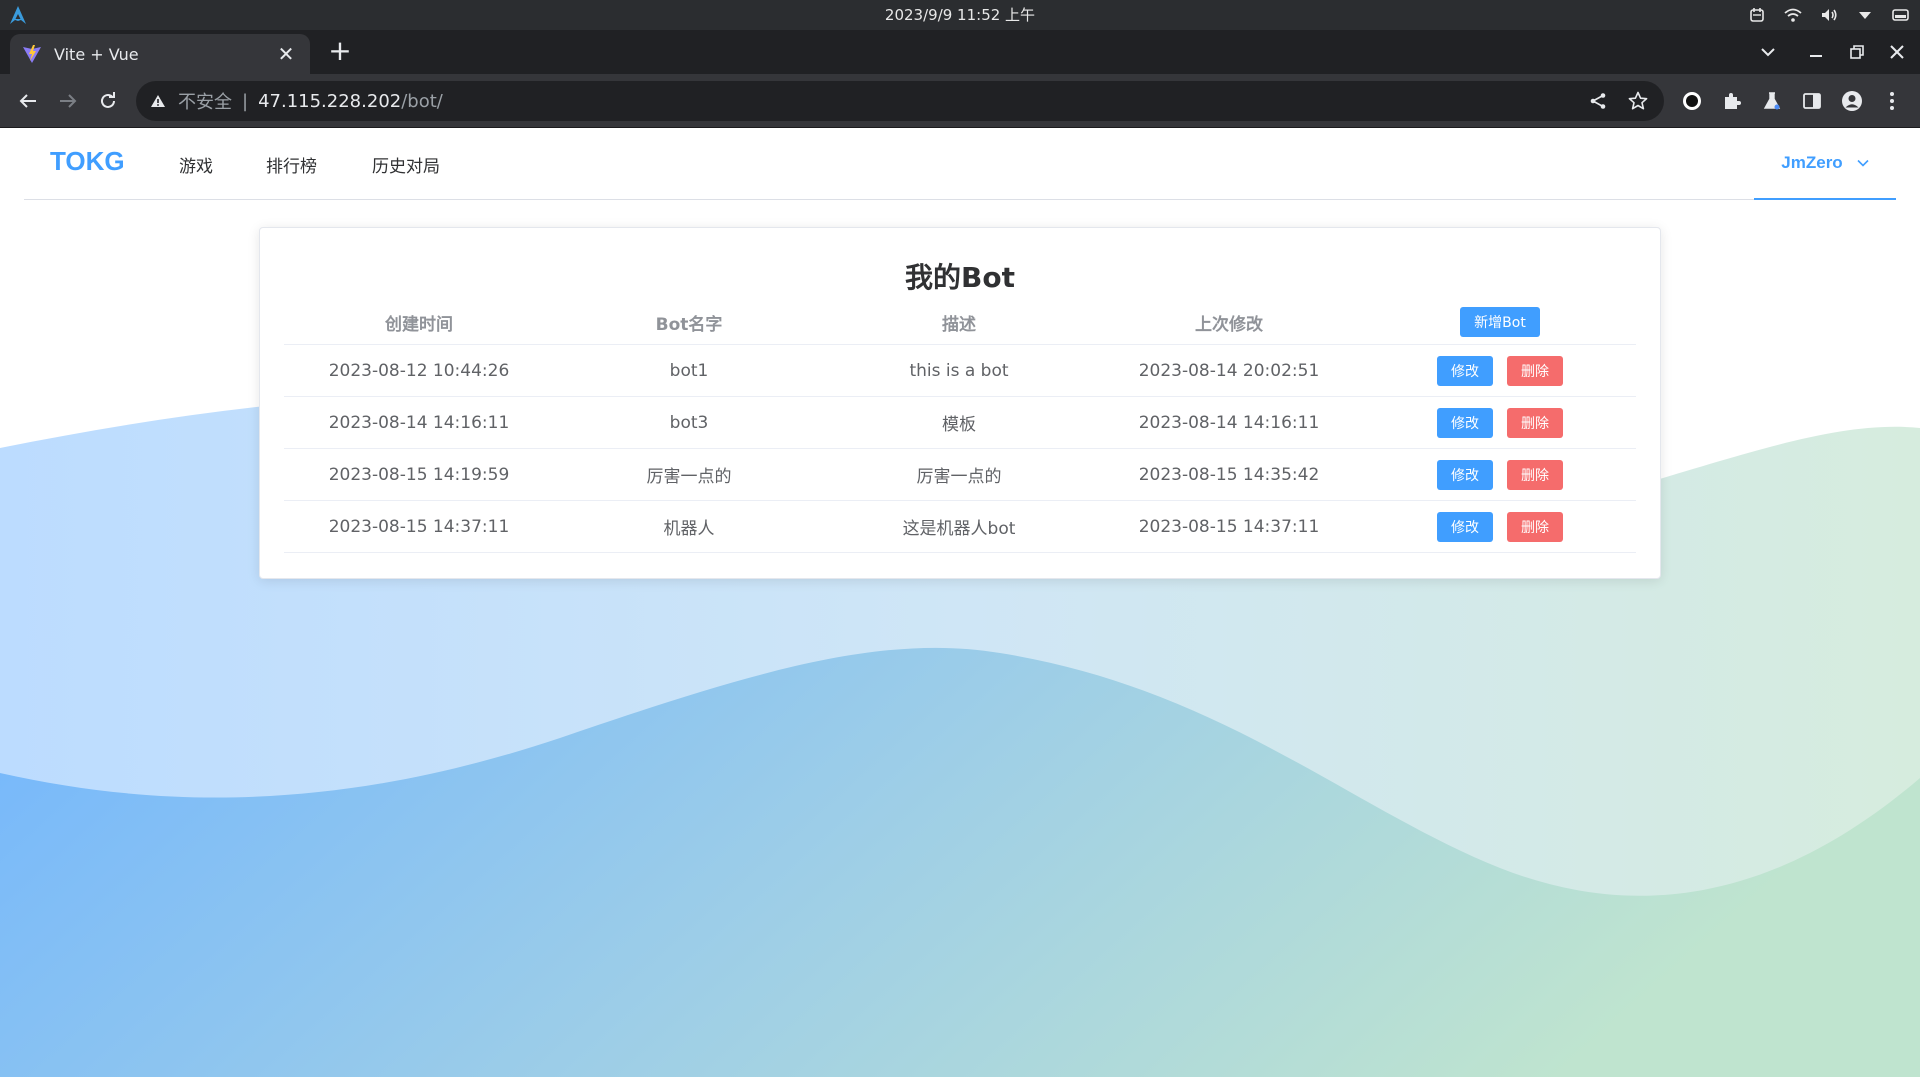 This screenshot has height=1077, width=1920. Describe the element at coordinates (96, 54) in the screenshot. I see `tab-title: Vite + Vue` at that location.